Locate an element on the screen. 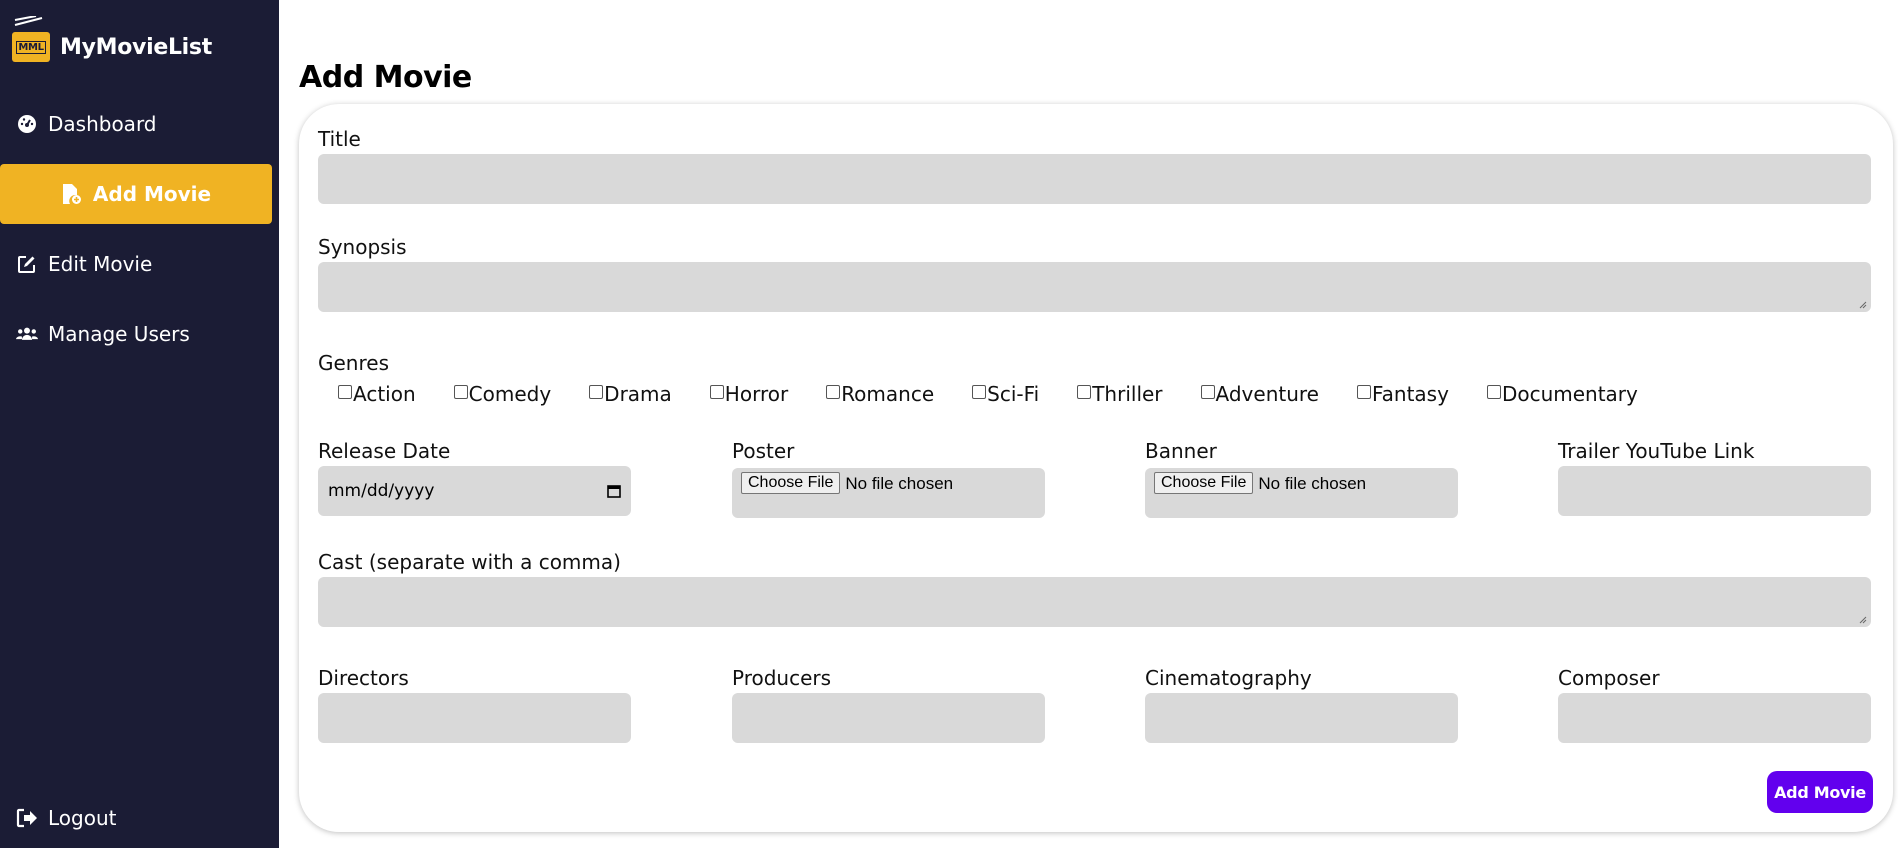  cast-textarea is located at coordinates (1094, 602).